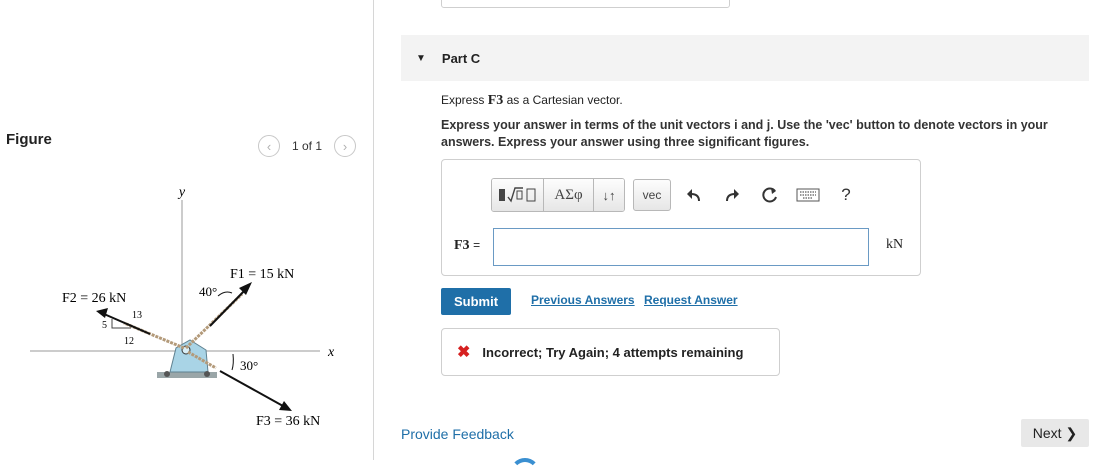 The width and height of the screenshot is (1117, 467). What do you see at coordinates (94, 298) in the screenshot?
I see `f2-label: F2 = 26 kN` at bounding box center [94, 298].